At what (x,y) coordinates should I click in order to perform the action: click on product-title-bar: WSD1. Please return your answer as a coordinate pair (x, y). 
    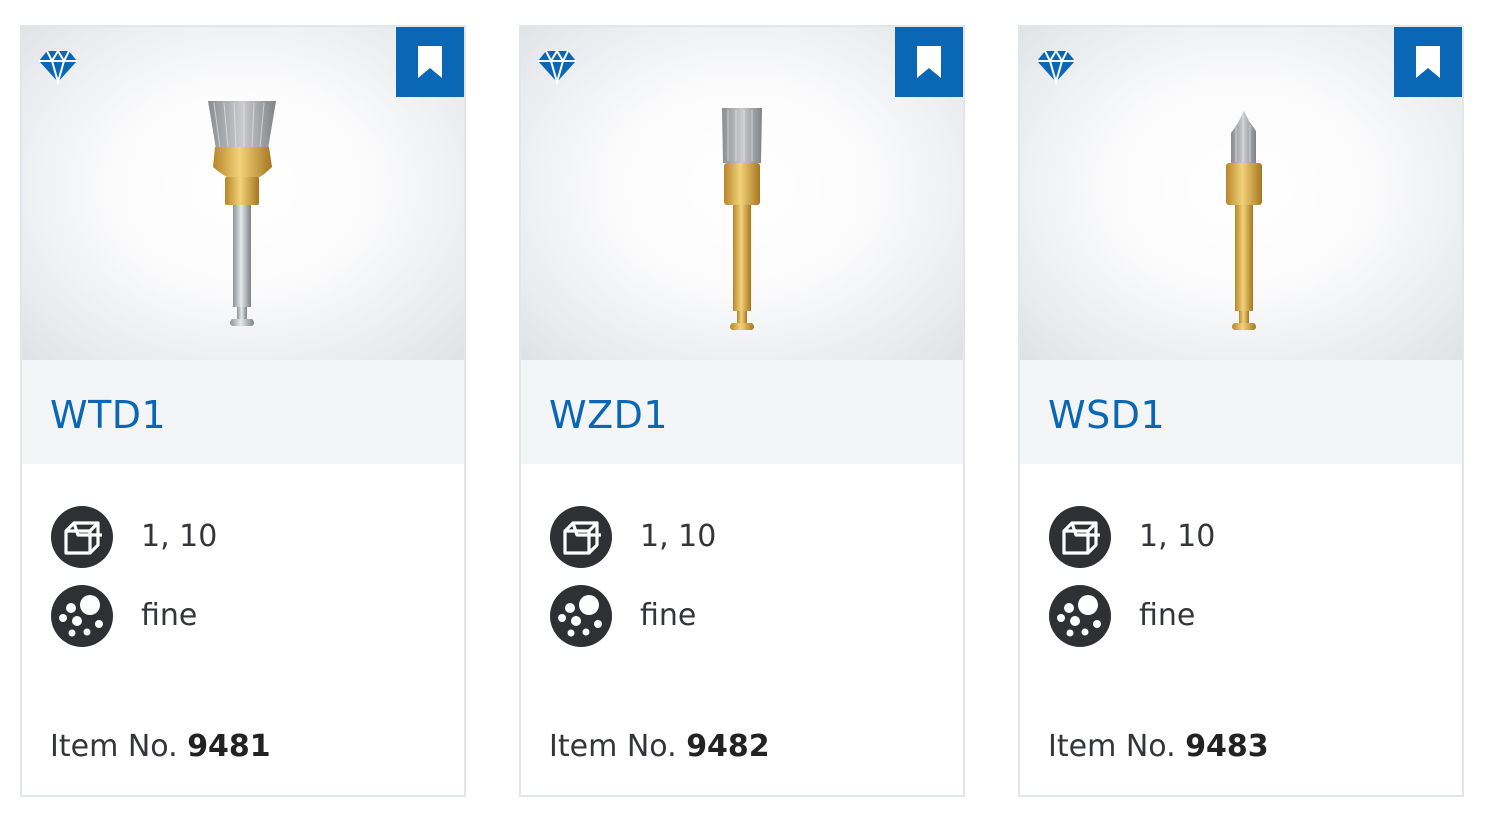
    Looking at the image, I should click on (1241, 412).